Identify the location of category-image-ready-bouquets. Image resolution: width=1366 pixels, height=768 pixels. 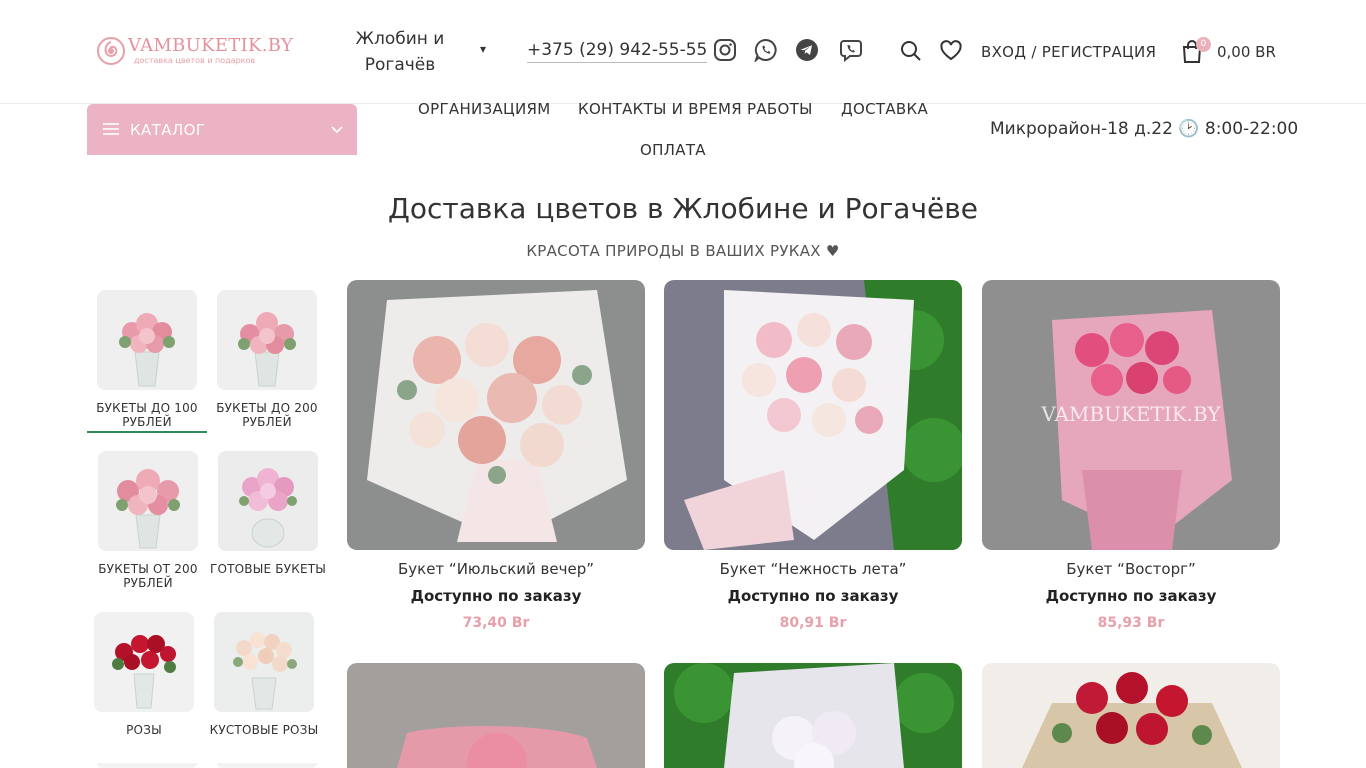
(268, 501).